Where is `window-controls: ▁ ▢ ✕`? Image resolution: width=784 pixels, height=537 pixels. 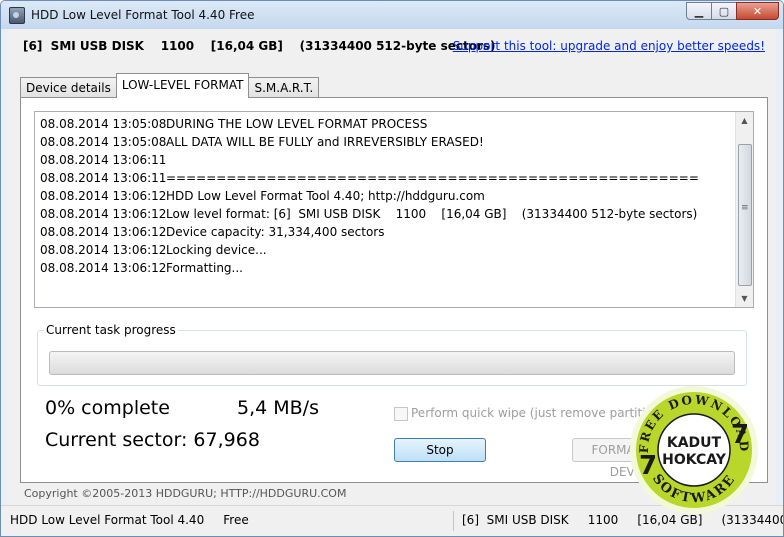
window-controls: ▁ ▢ ✕ is located at coordinates (732, 11).